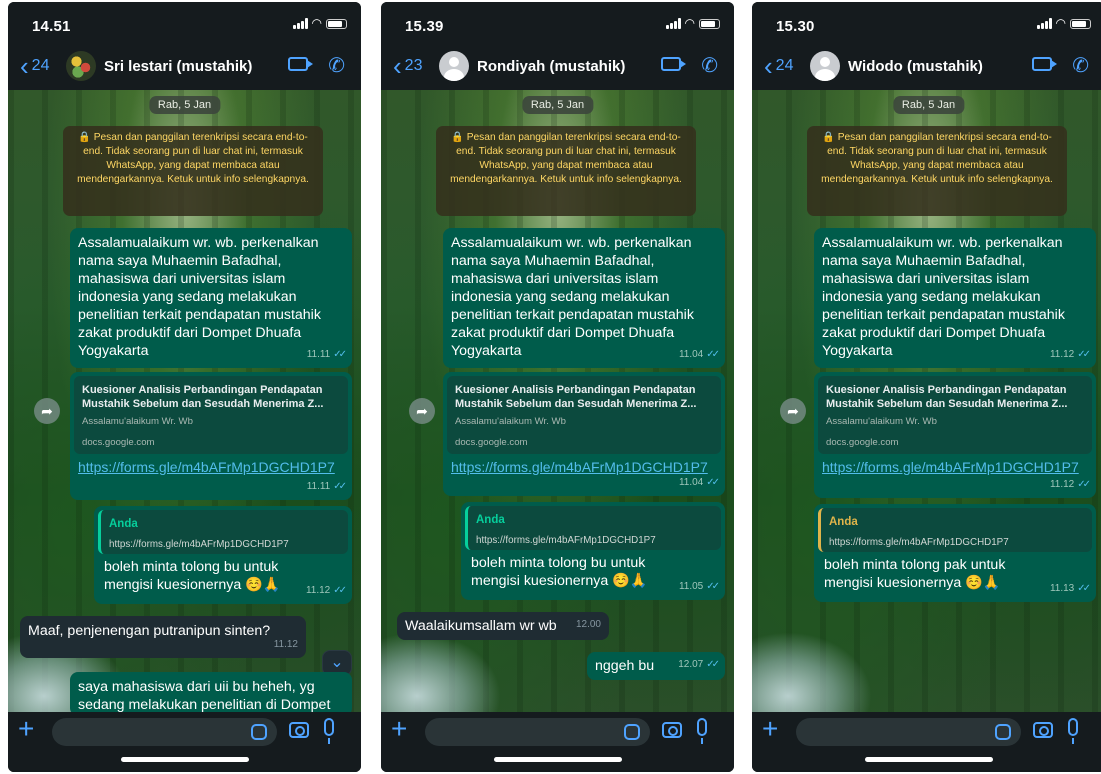  What do you see at coordinates (691, 354) in the screenshot?
I see `message-time: 11.04` at bounding box center [691, 354].